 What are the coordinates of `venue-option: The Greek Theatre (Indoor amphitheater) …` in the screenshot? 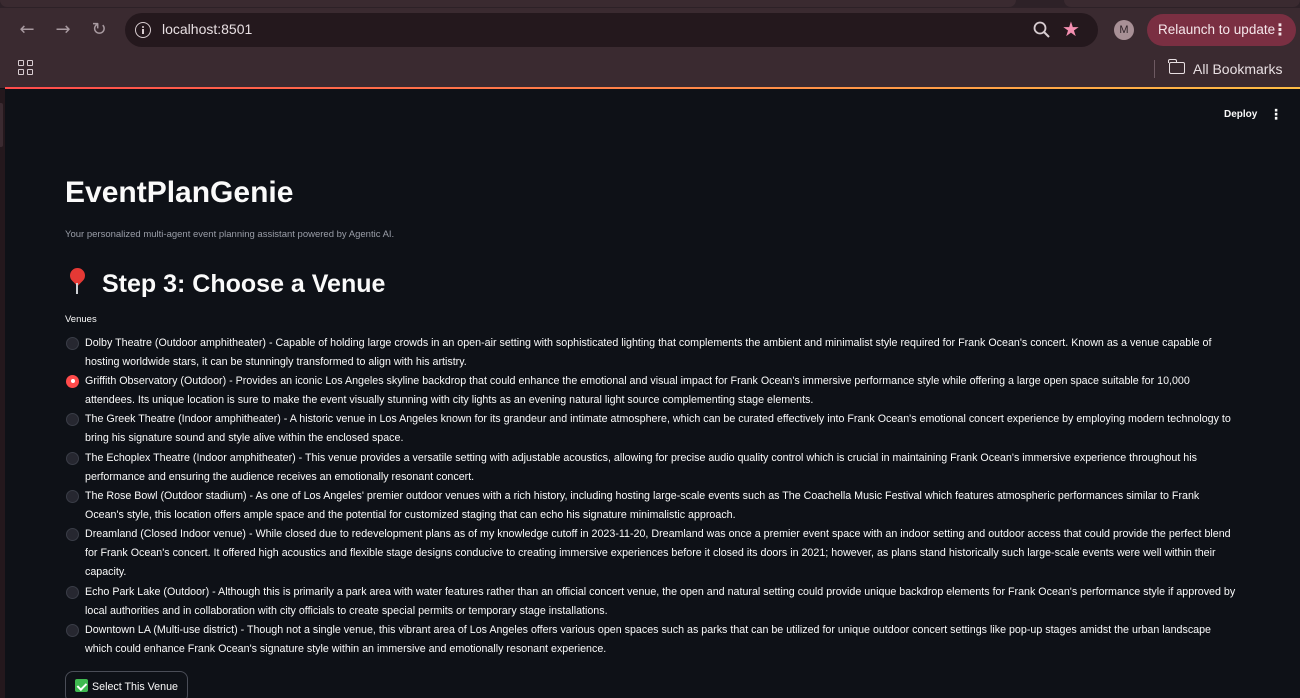 It's located at (651, 429).